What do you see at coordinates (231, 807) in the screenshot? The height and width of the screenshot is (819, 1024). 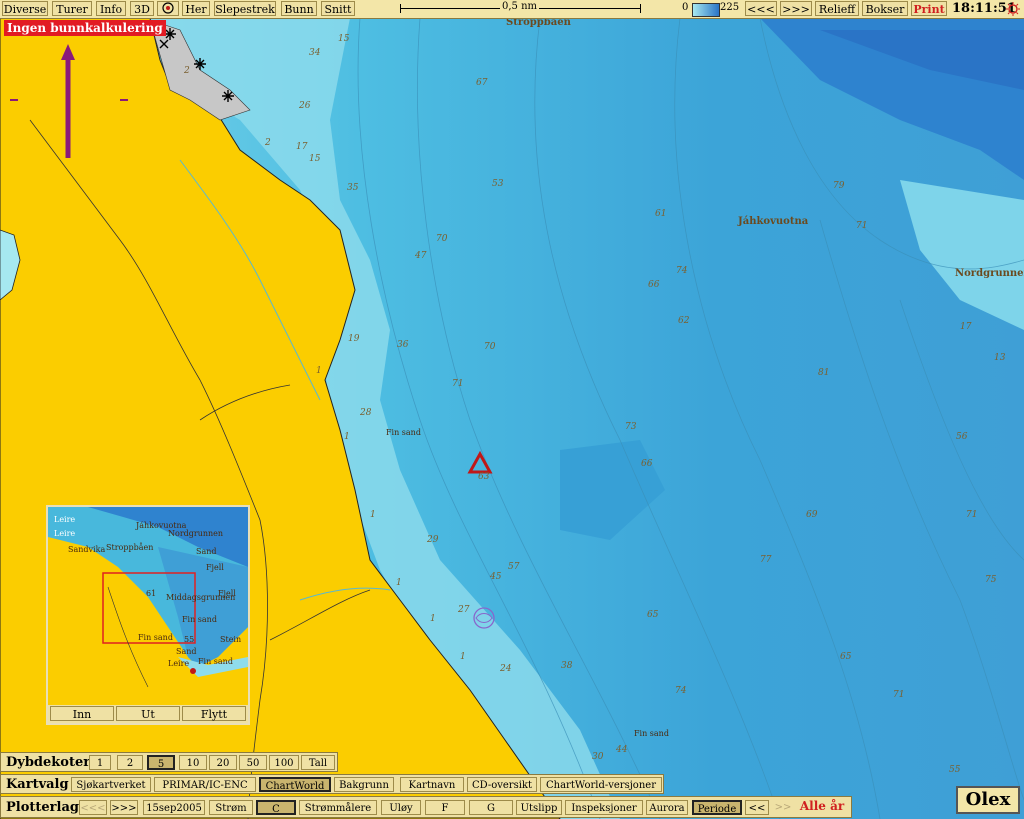 I see `strom-button: Strøm` at bounding box center [231, 807].